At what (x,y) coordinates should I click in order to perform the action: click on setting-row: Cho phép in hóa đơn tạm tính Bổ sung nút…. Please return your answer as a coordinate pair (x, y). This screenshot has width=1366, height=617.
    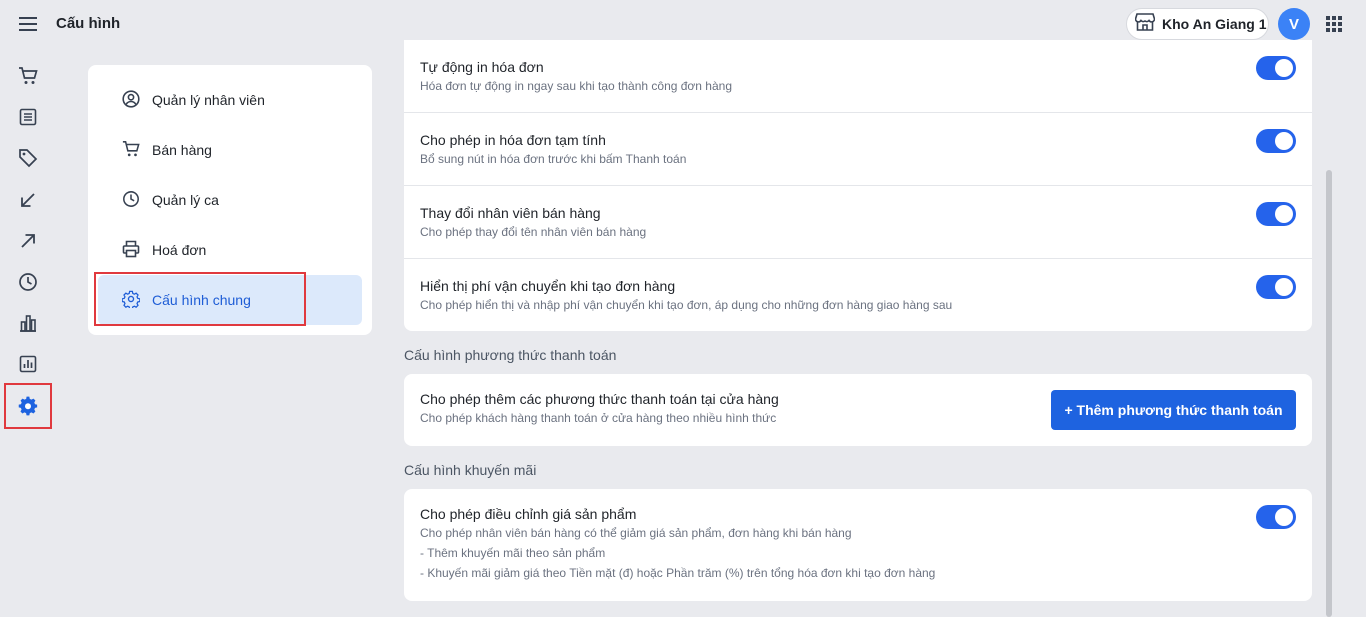
    Looking at the image, I should click on (858, 149).